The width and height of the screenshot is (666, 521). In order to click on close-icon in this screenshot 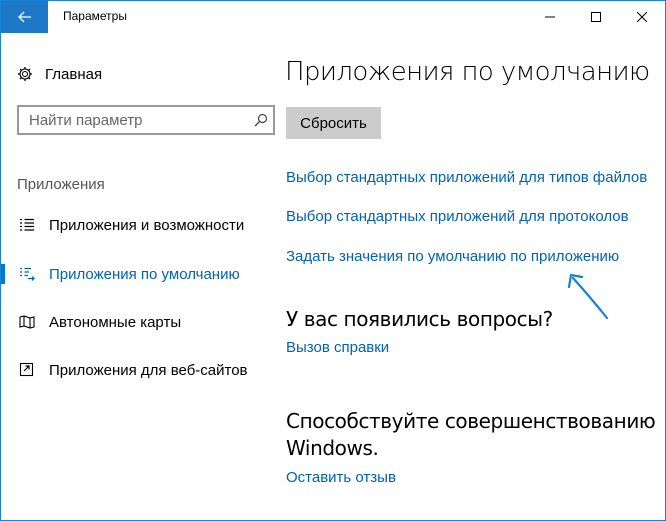, I will do `click(642, 17)`.